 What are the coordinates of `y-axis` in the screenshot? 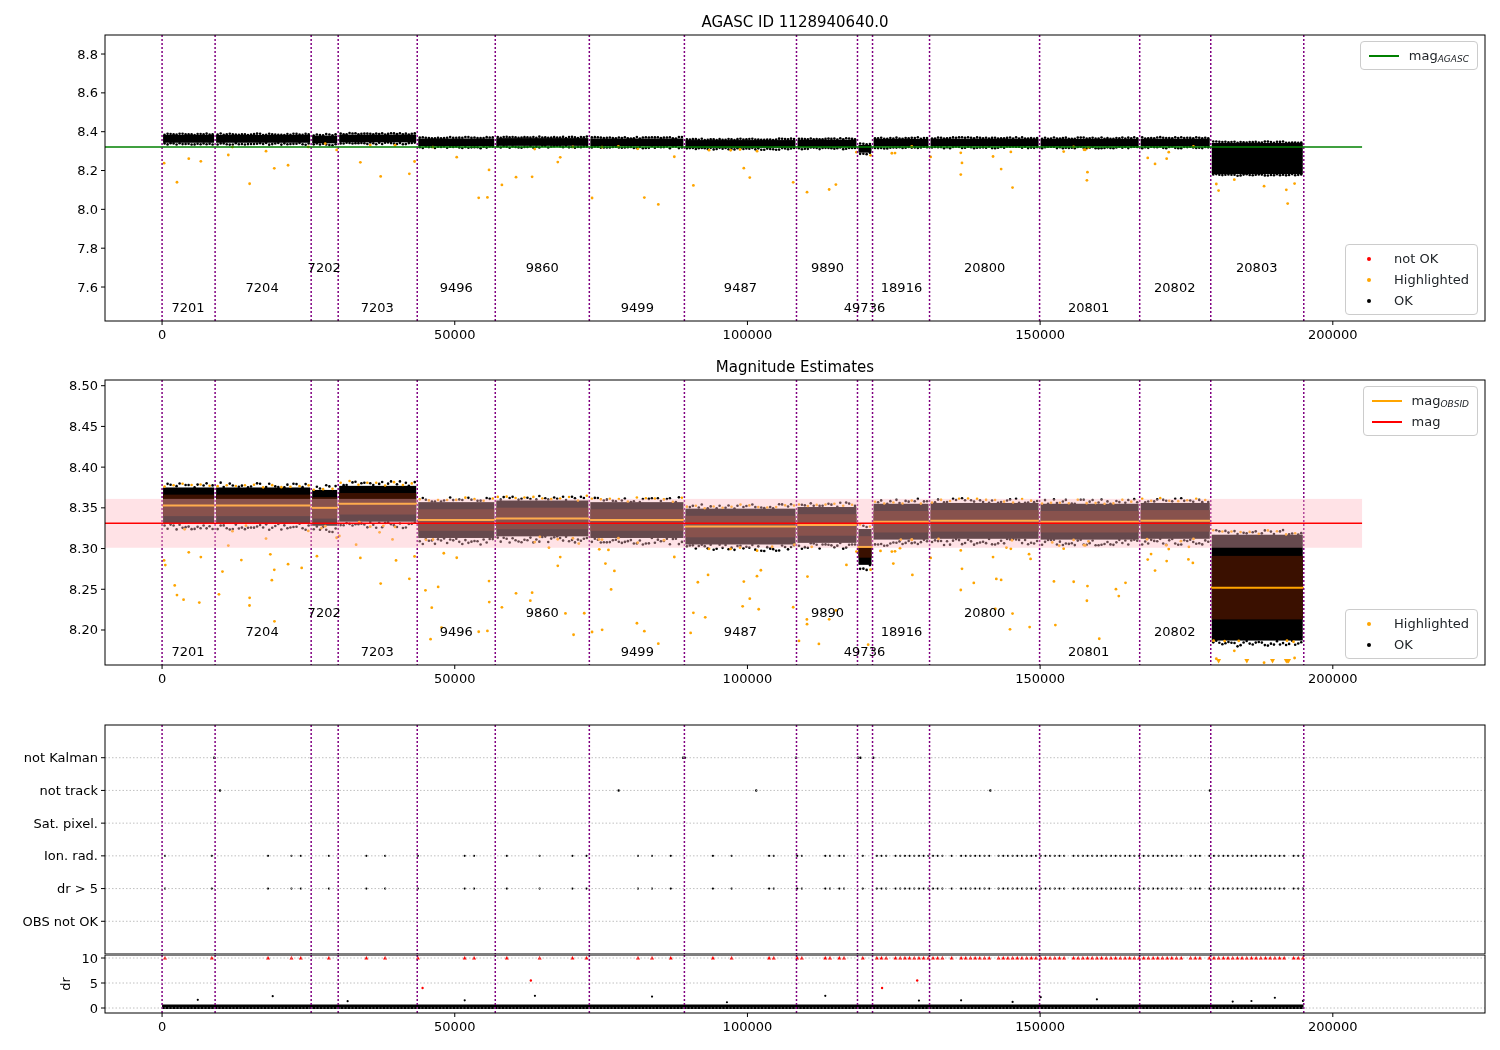 It's located at (103, 983).